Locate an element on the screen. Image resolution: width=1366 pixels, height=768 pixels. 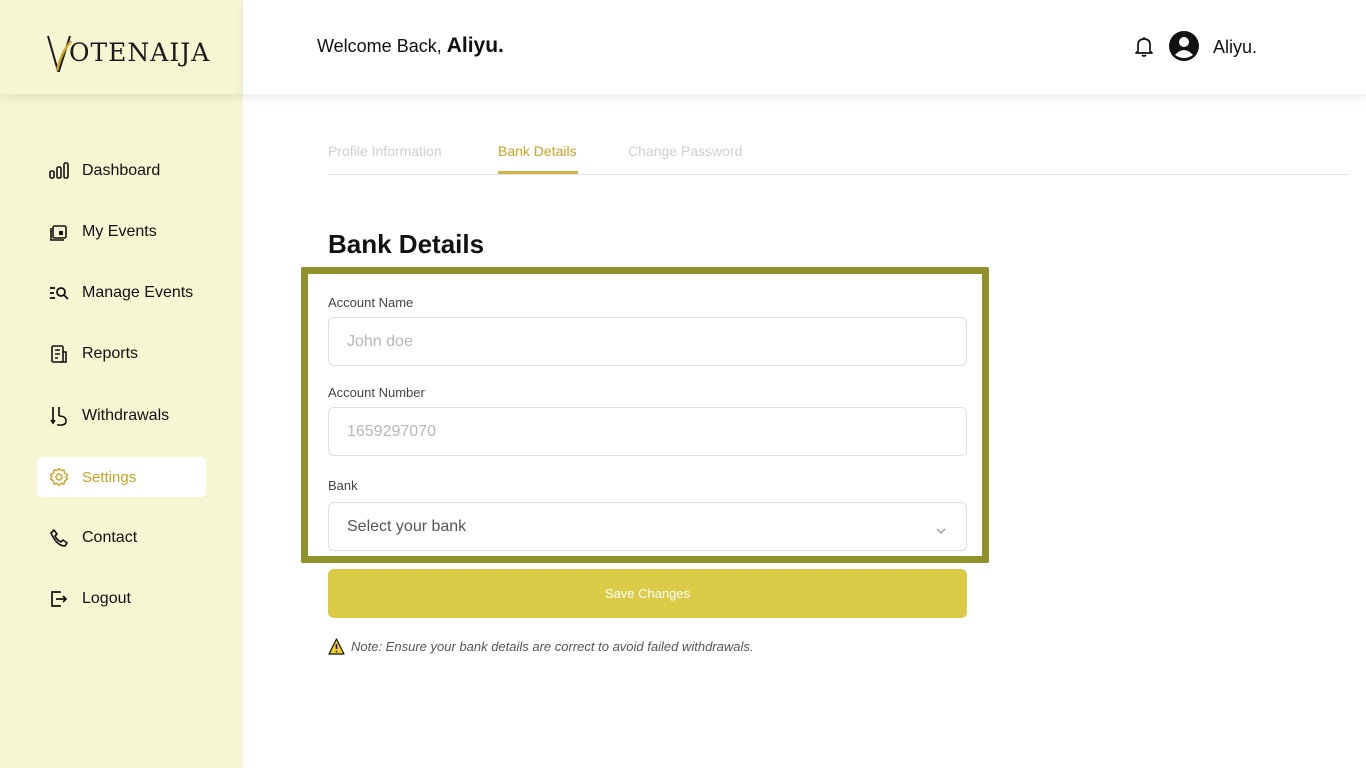
sidebar-item-label: My Events is located at coordinates (119, 231).